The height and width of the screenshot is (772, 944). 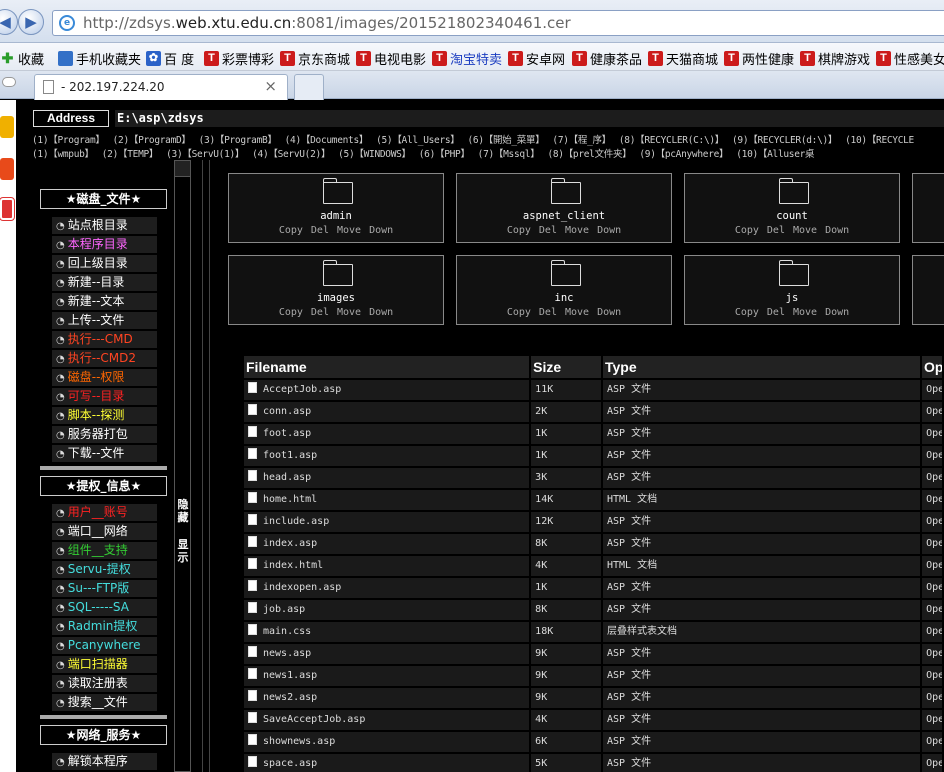 What do you see at coordinates (104, 225) in the screenshot?
I see `sidebar-item: ◔ 站点根目录` at bounding box center [104, 225].